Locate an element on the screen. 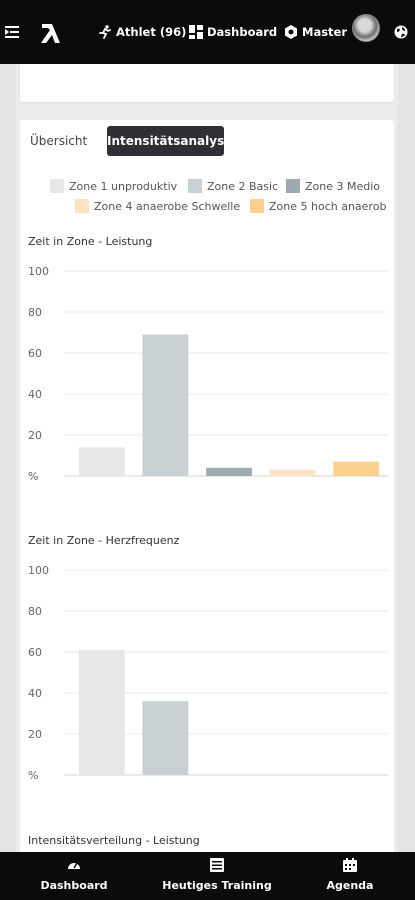  nav-dashboard-label: Dashboard is located at coordinates (74, 885).